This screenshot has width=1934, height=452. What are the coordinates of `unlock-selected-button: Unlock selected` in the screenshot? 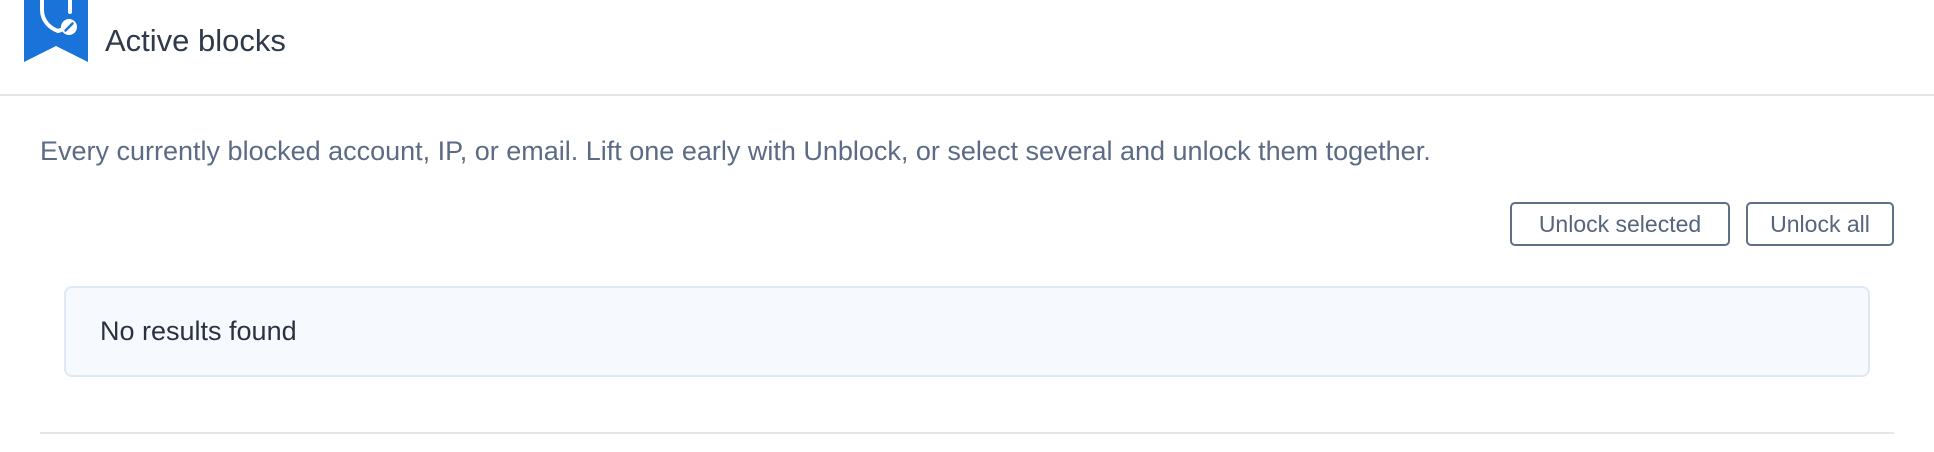 It's located at (1620, 224).